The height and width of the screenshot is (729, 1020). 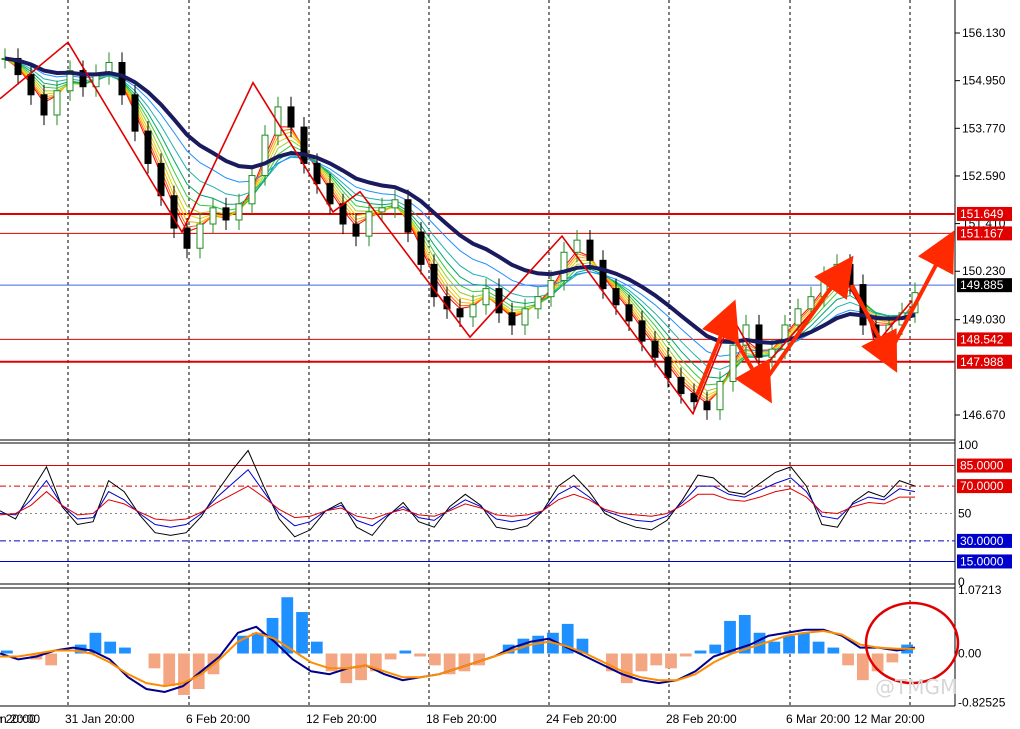 I want to click on x-tick-label: 28 Feb 20:00, so click(x=701, y=719).